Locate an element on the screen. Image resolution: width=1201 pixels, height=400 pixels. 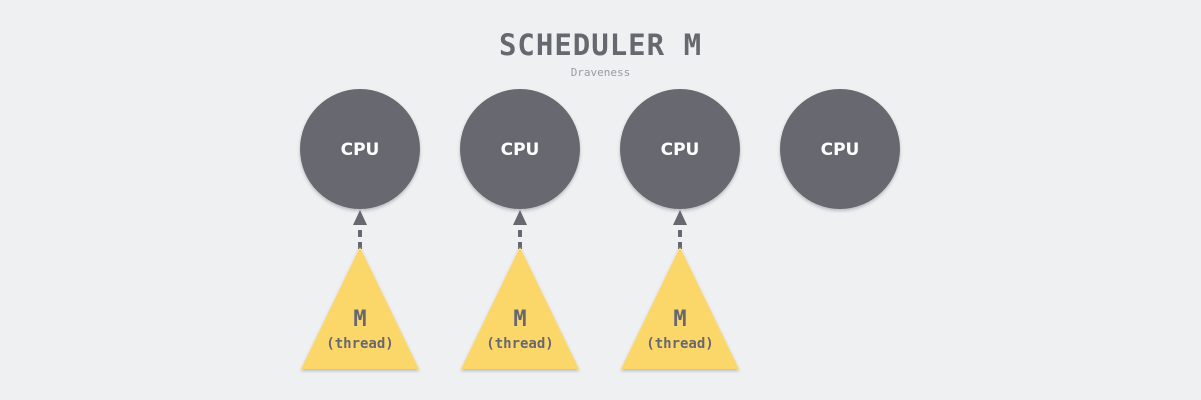
threads-layer: M (thread) M (thread) M (thread) is located at coordinates (520, 308).